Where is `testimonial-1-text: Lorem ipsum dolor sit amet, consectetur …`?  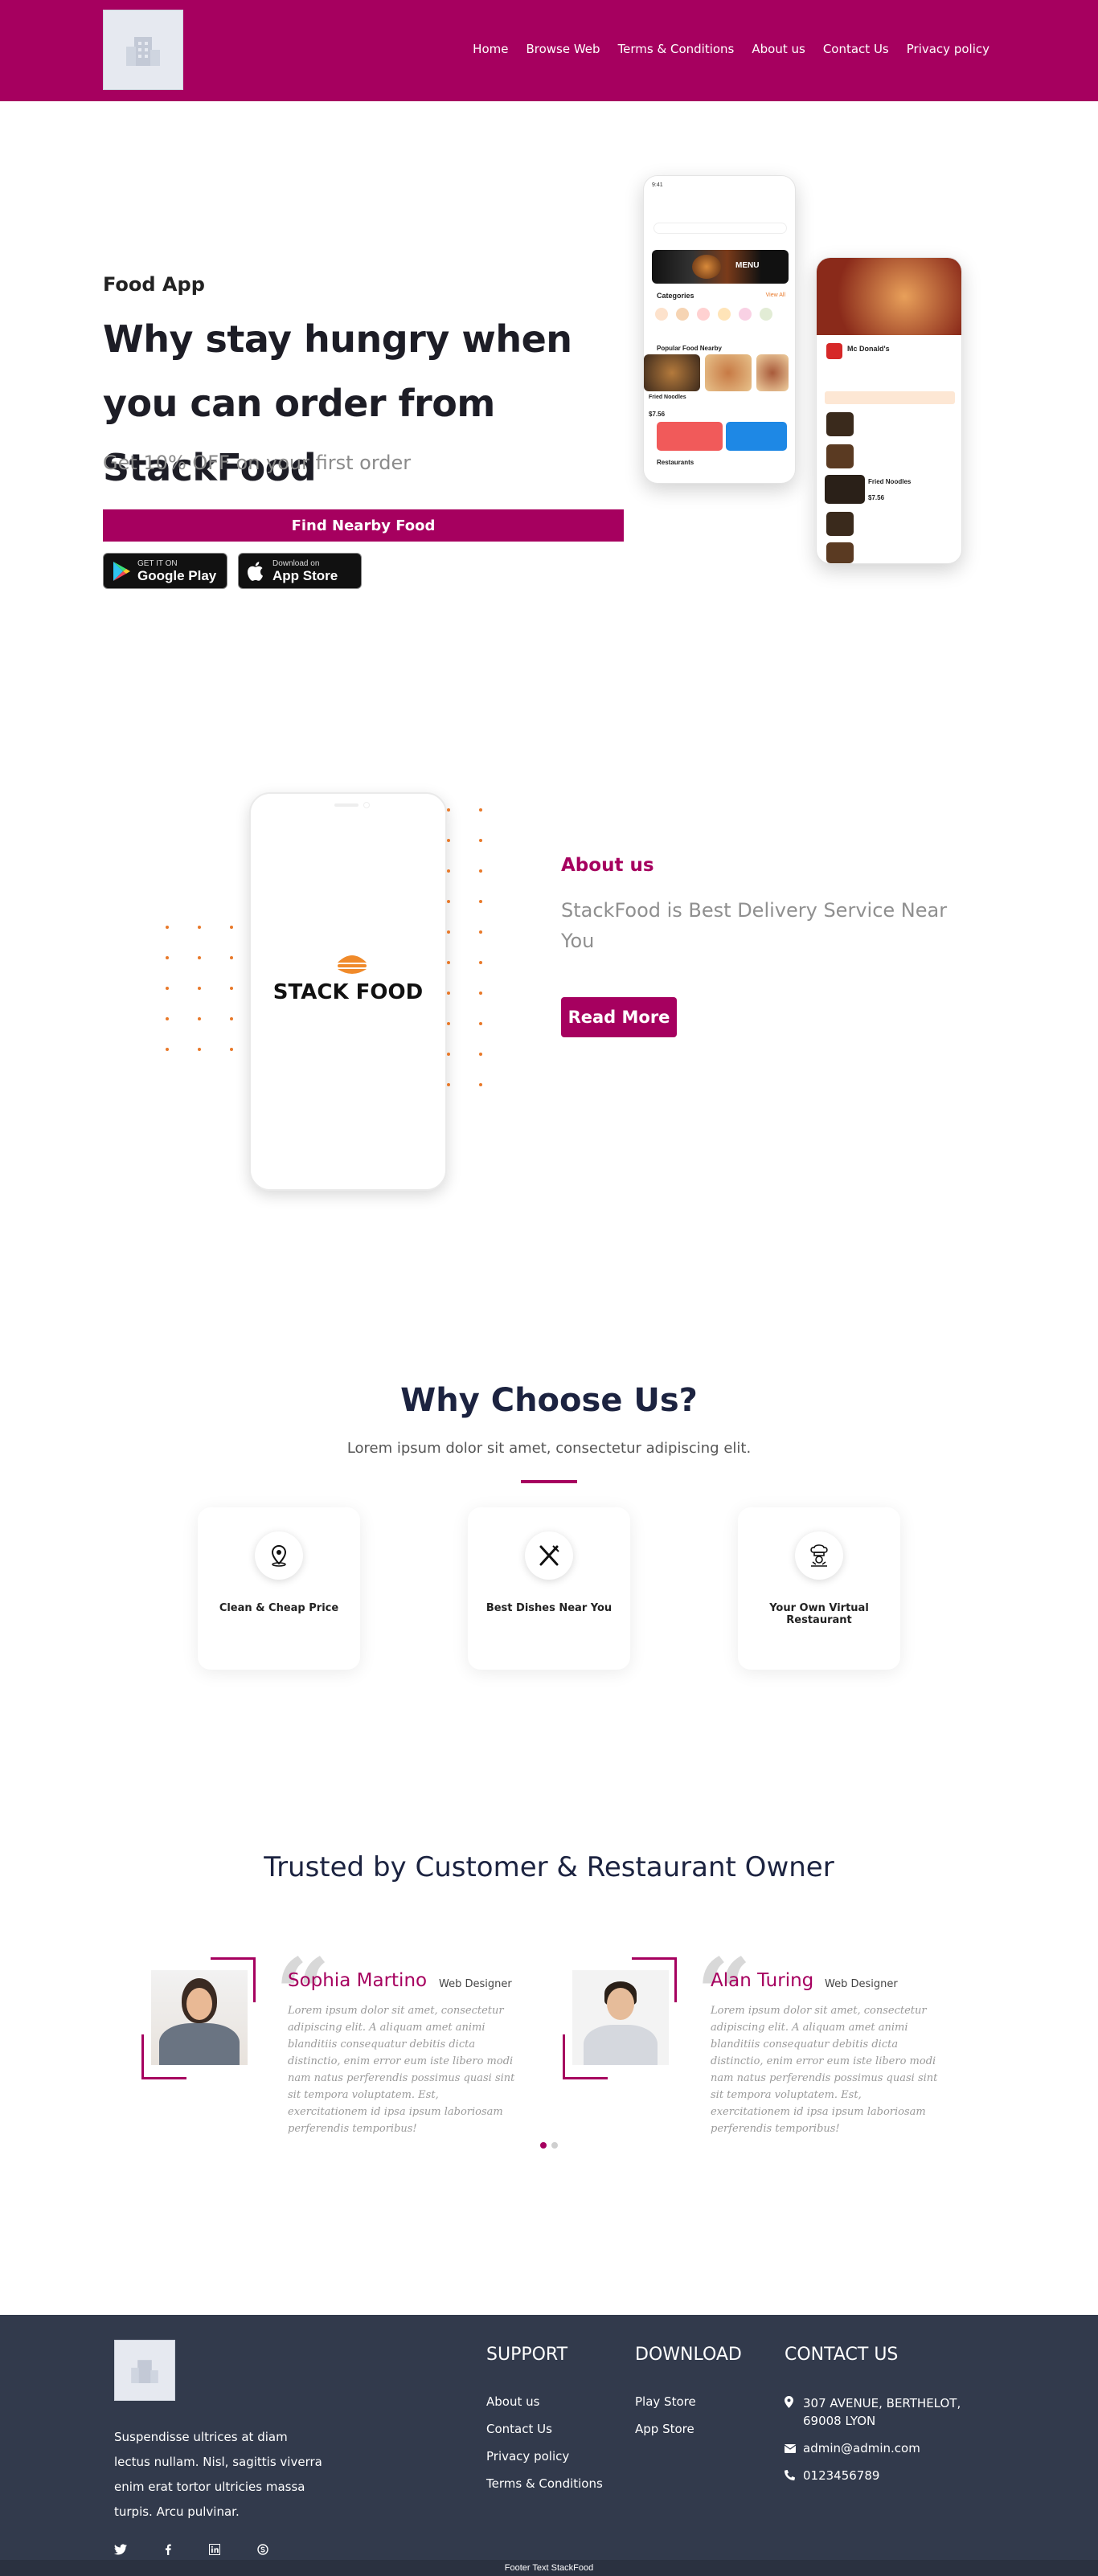 testimonial-1-text: Lorem ipsum dolor sit amet, consectetur … is located at coordinates (401, 2070).